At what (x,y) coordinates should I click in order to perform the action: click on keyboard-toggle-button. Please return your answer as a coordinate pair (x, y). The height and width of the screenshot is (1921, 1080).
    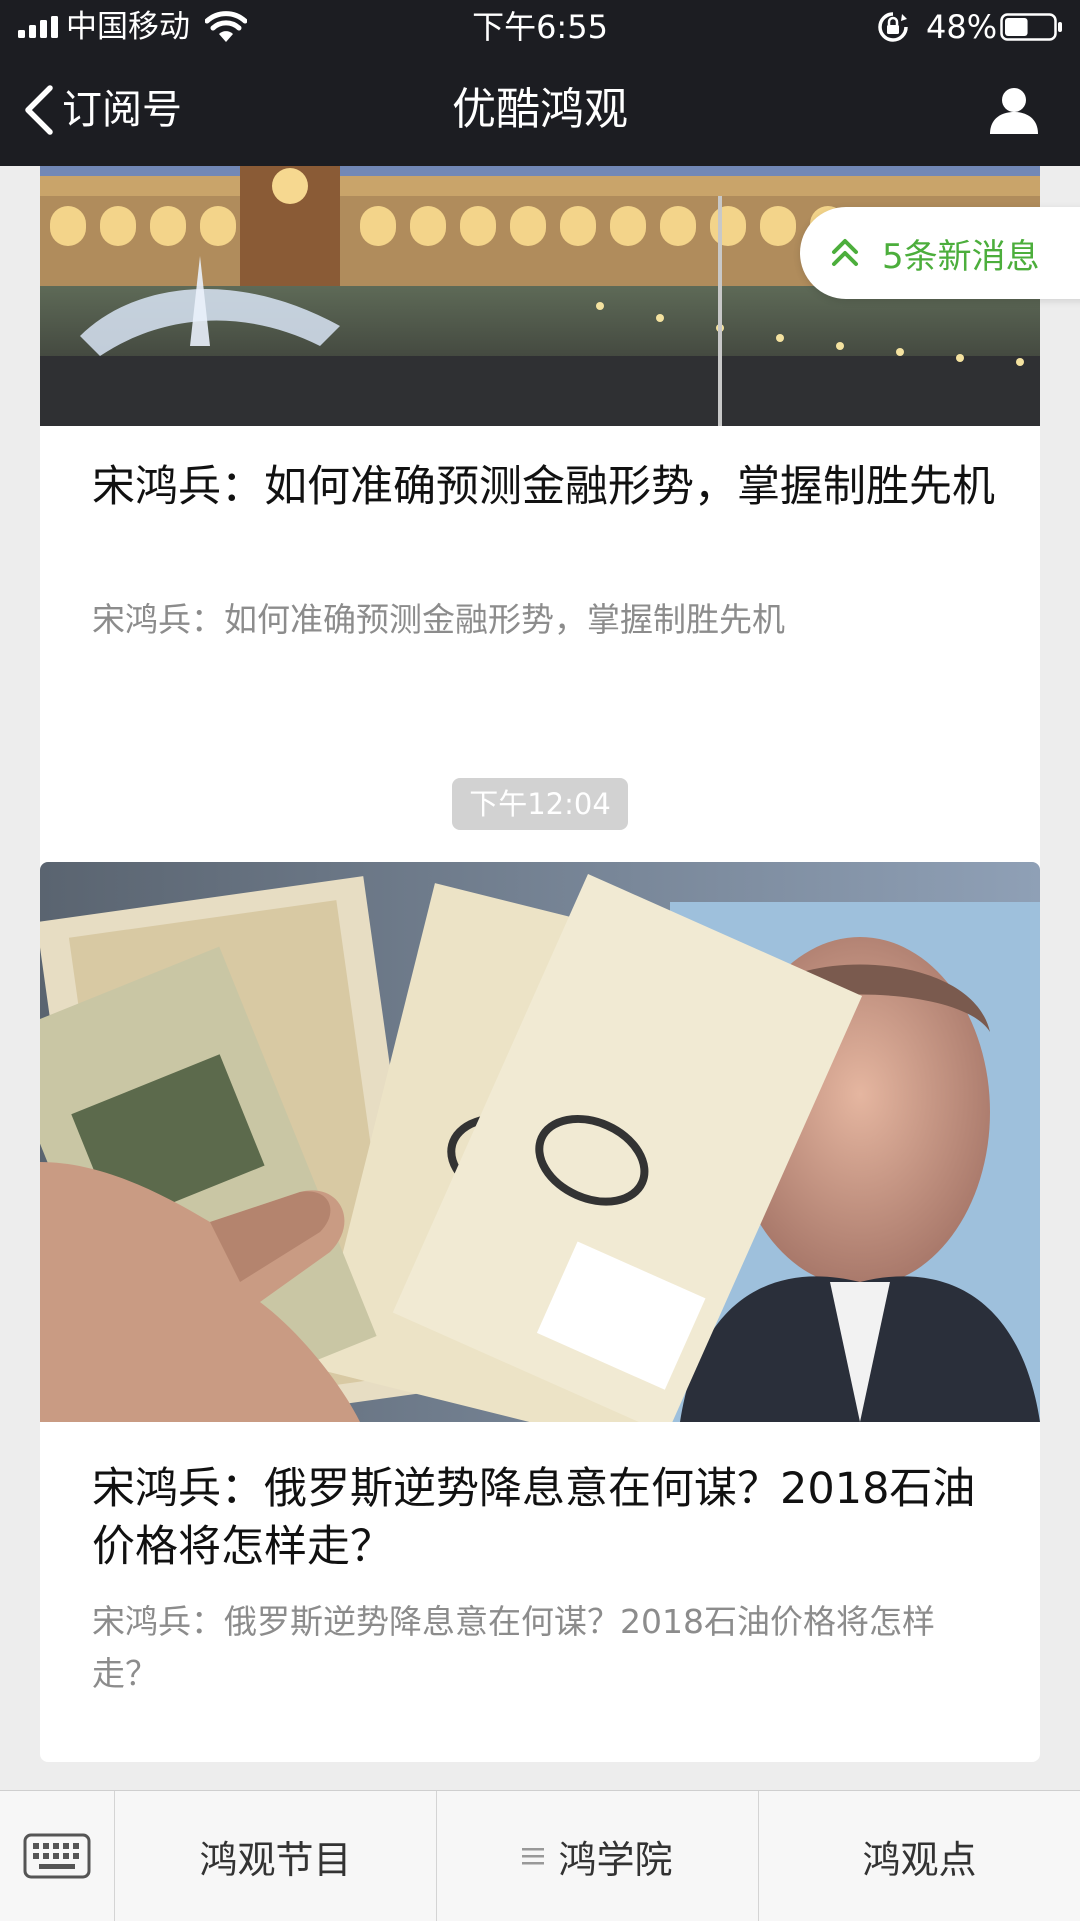
    Looking at the image, I should click on (57, 1856).